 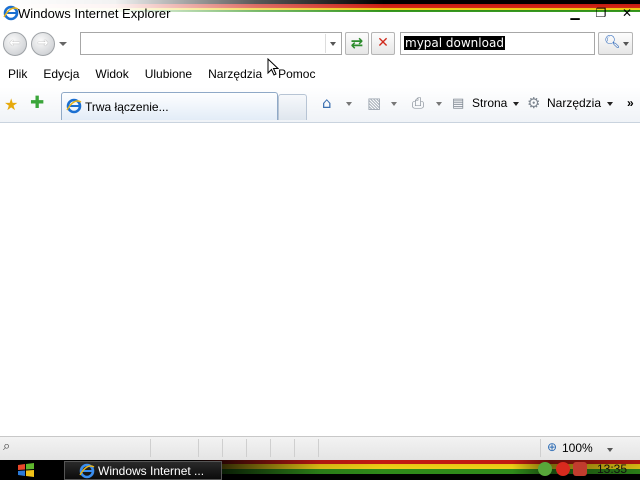 What do you see at coordinates (439, 104) in the screenshot?
I see `print-dropdown` at bounding box center [439, 104].